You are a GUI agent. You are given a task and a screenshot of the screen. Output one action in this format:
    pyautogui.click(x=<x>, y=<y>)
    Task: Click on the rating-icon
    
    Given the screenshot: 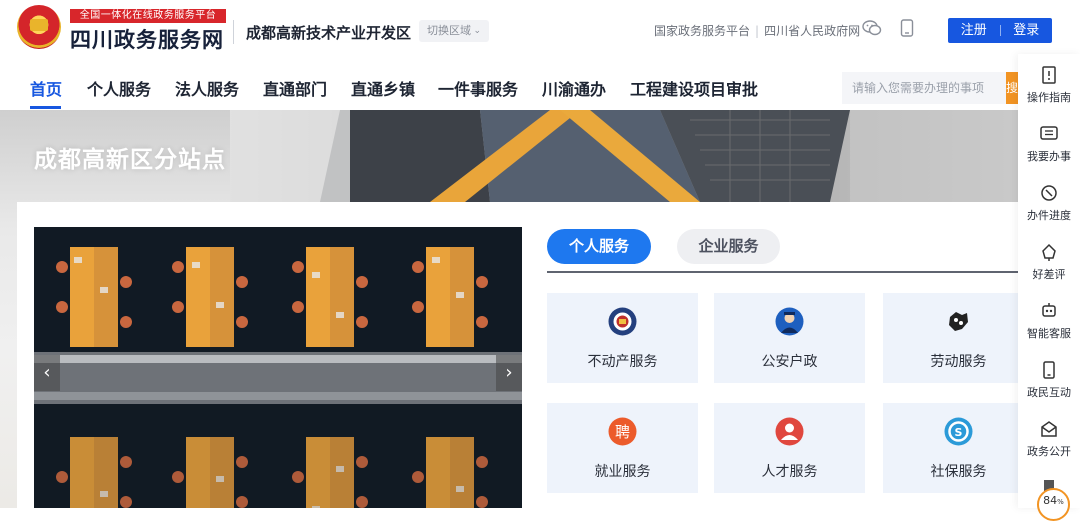 What is the action you would take?
    pyautogui.click(x=1049, y=252)
    